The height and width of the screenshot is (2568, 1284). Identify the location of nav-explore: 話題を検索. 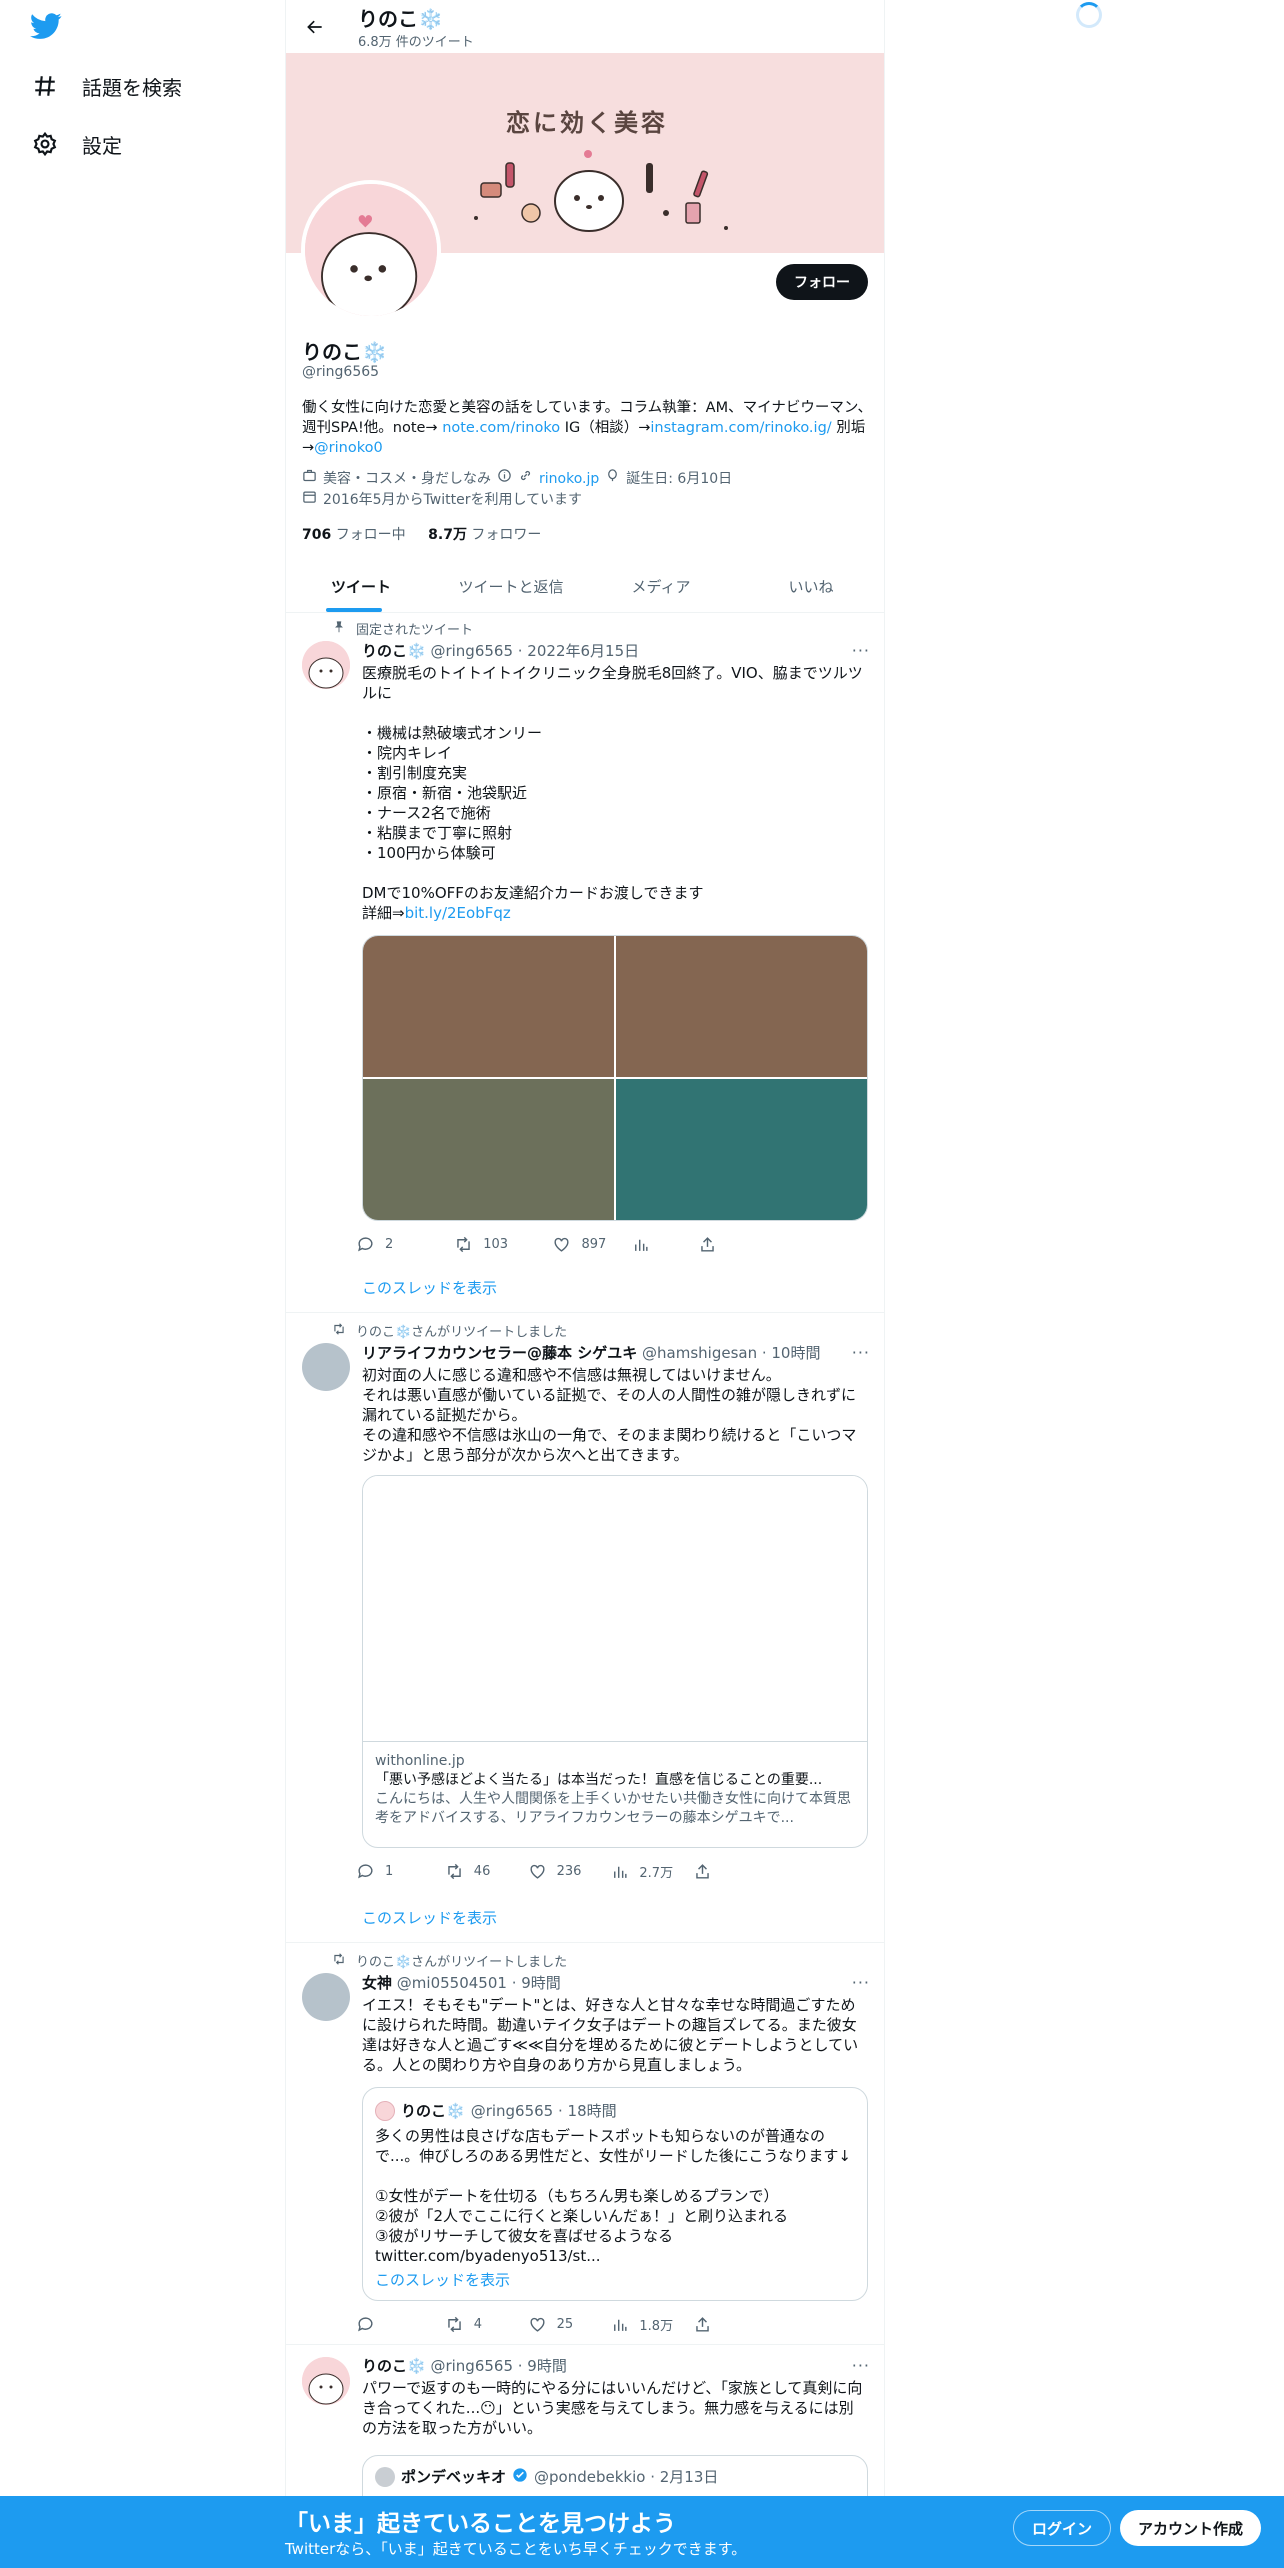
(106, 86).